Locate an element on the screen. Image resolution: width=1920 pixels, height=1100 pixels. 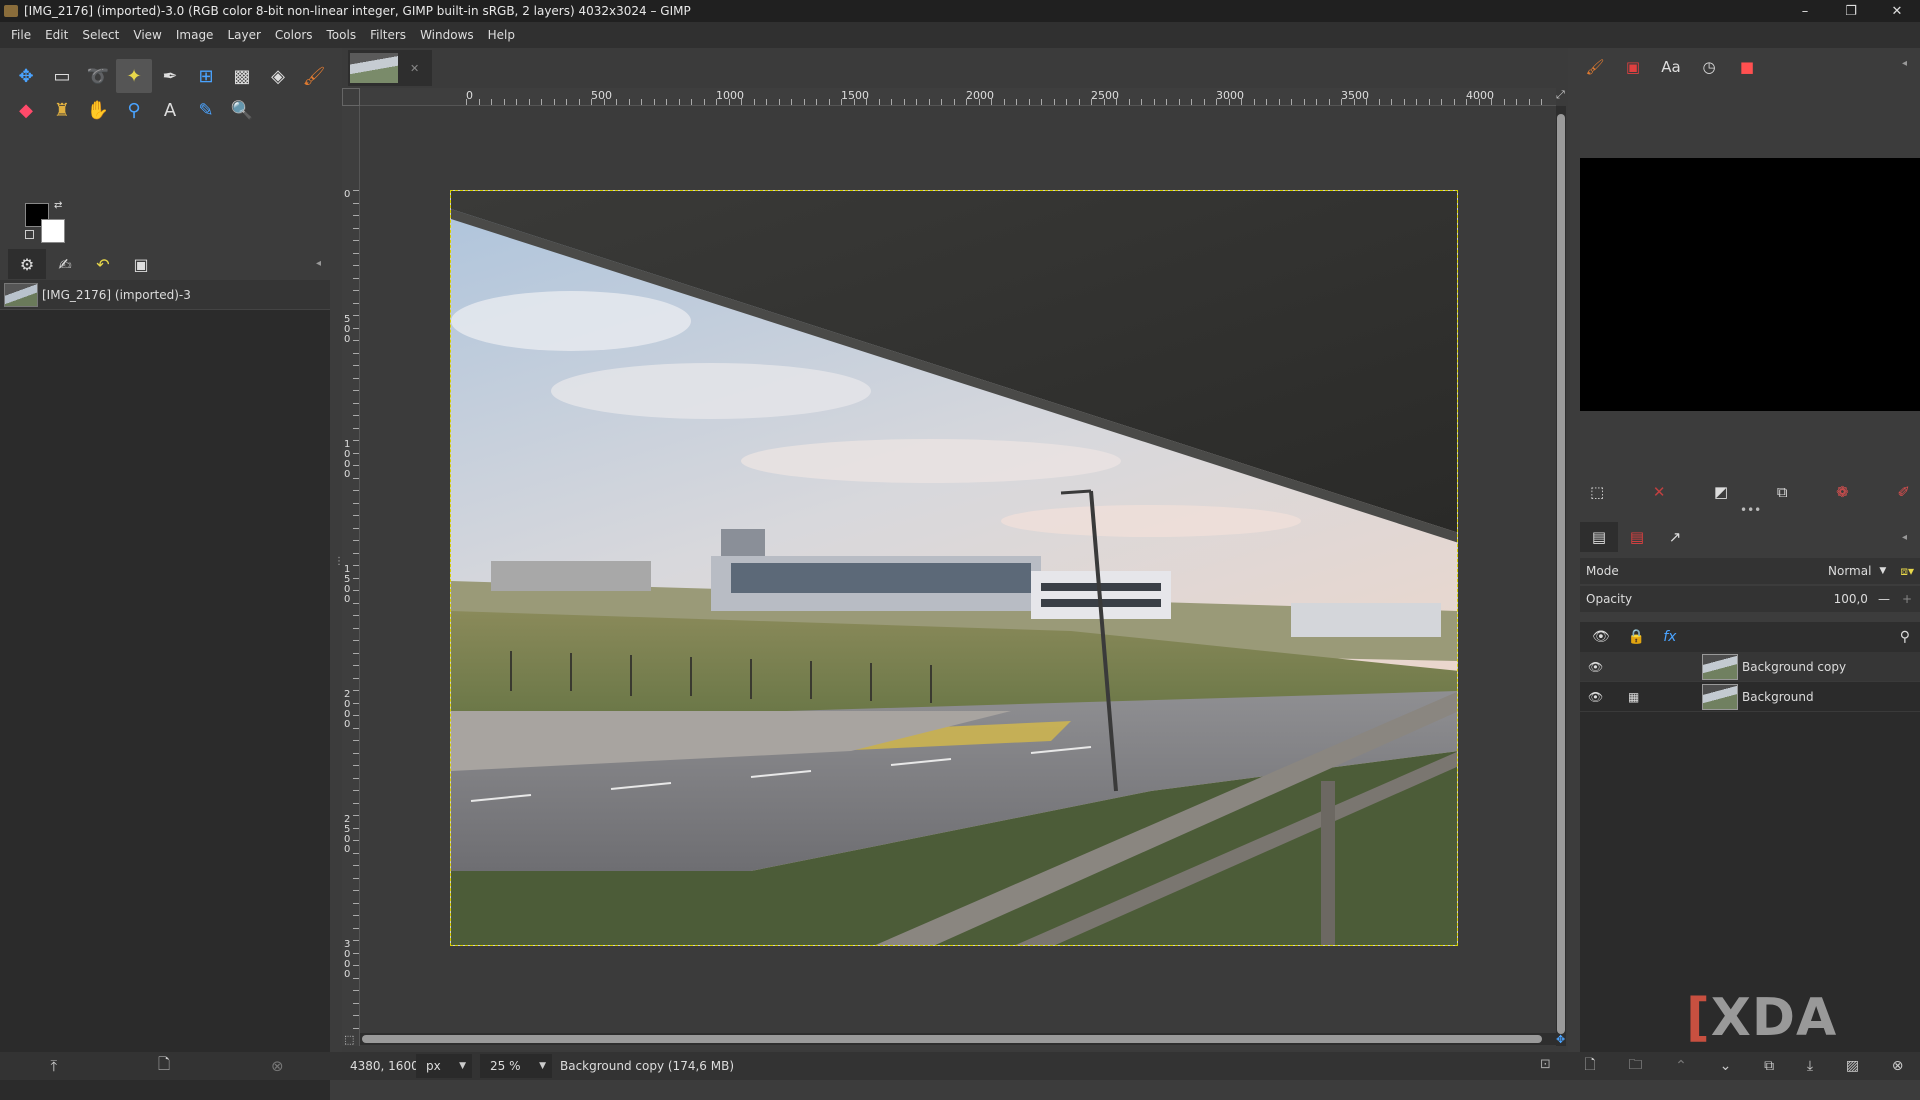
text-tool-icon: A is located at coordinates (170, 110).